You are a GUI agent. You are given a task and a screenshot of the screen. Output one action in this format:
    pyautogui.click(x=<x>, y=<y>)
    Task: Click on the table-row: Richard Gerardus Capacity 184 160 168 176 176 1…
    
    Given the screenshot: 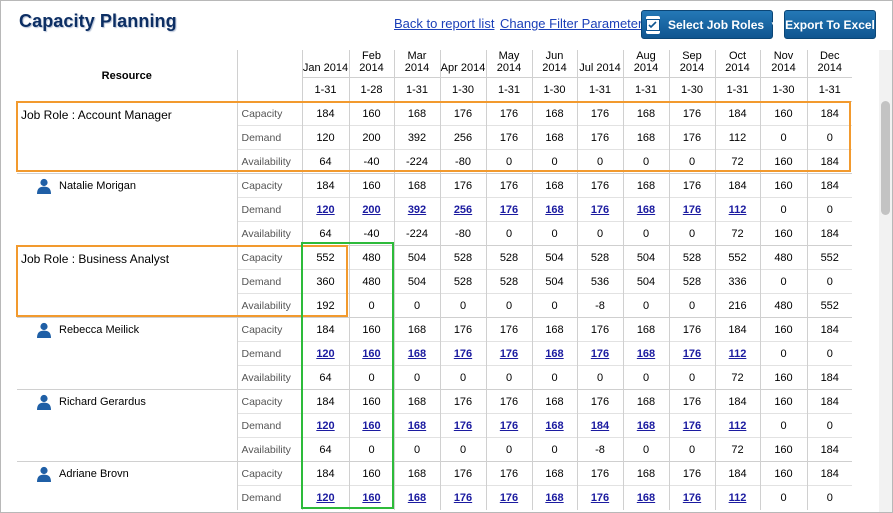 What is the action you would take?
    pyautogui.click(x=434, y=425)
    